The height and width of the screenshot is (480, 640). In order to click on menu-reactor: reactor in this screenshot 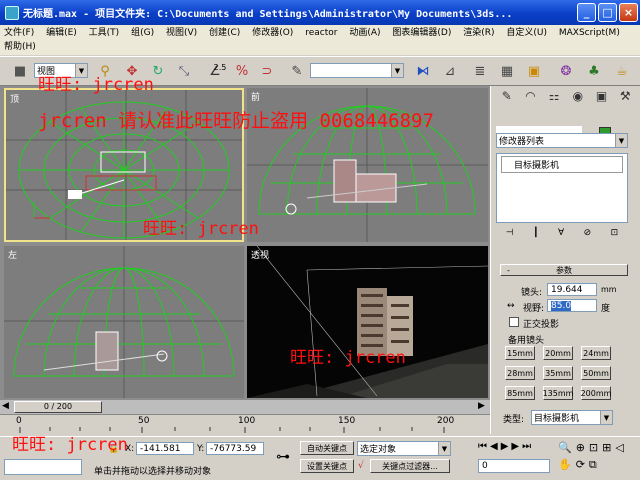, I will do `click(321, 33)`.